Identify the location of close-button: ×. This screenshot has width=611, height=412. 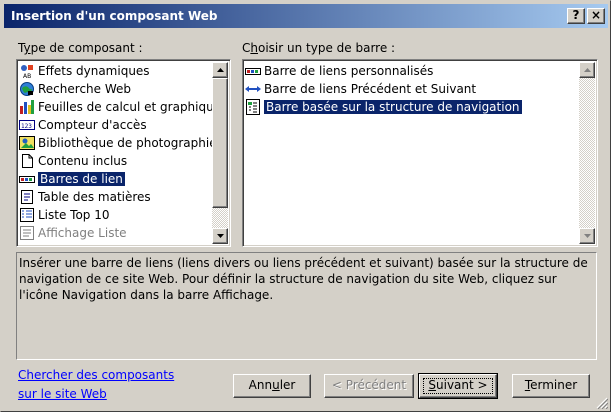
(596, 16).